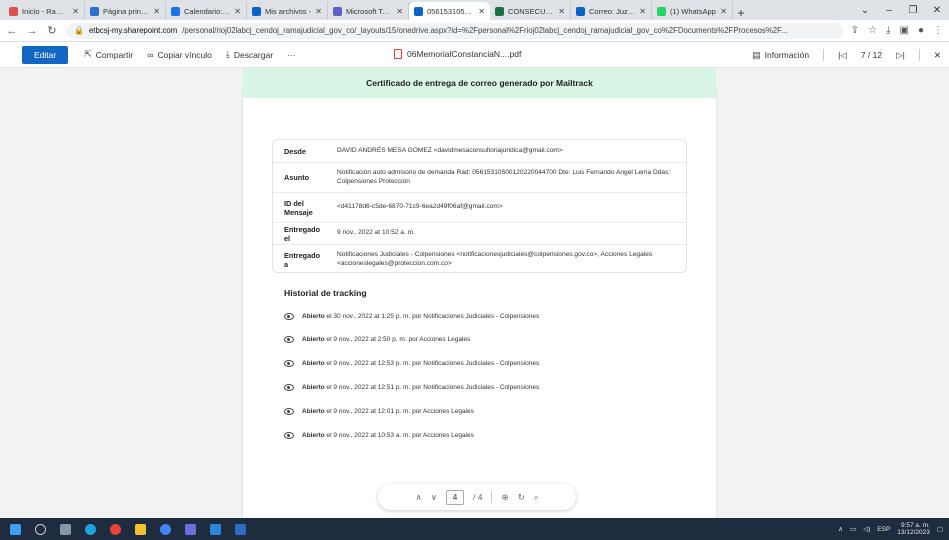 This screenshot has height=540, width=949. I want to click on page-navigator: ∧ ∨ 4 / 4 ⊕ ↻ ⌕, so click(477, 497).